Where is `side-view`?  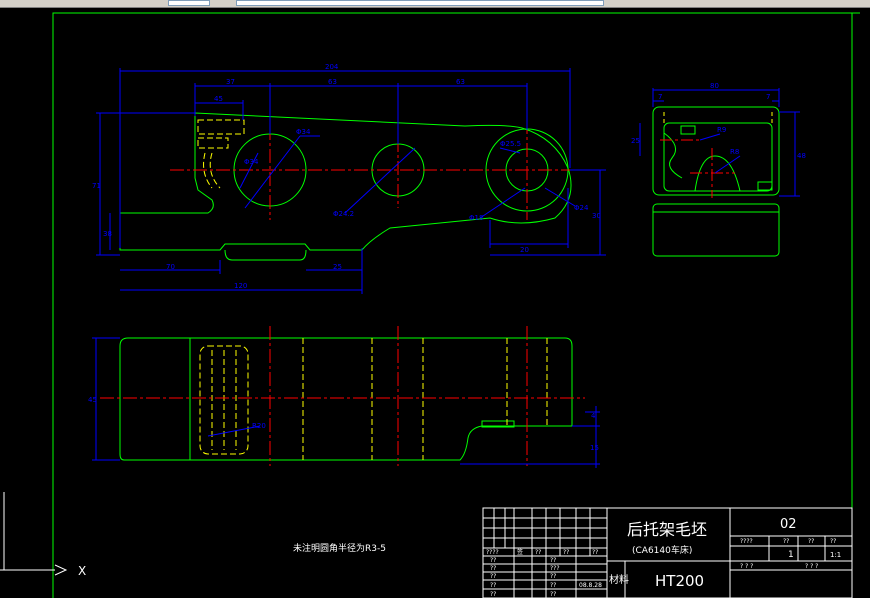 side-view is located at coordinates (716, 181).